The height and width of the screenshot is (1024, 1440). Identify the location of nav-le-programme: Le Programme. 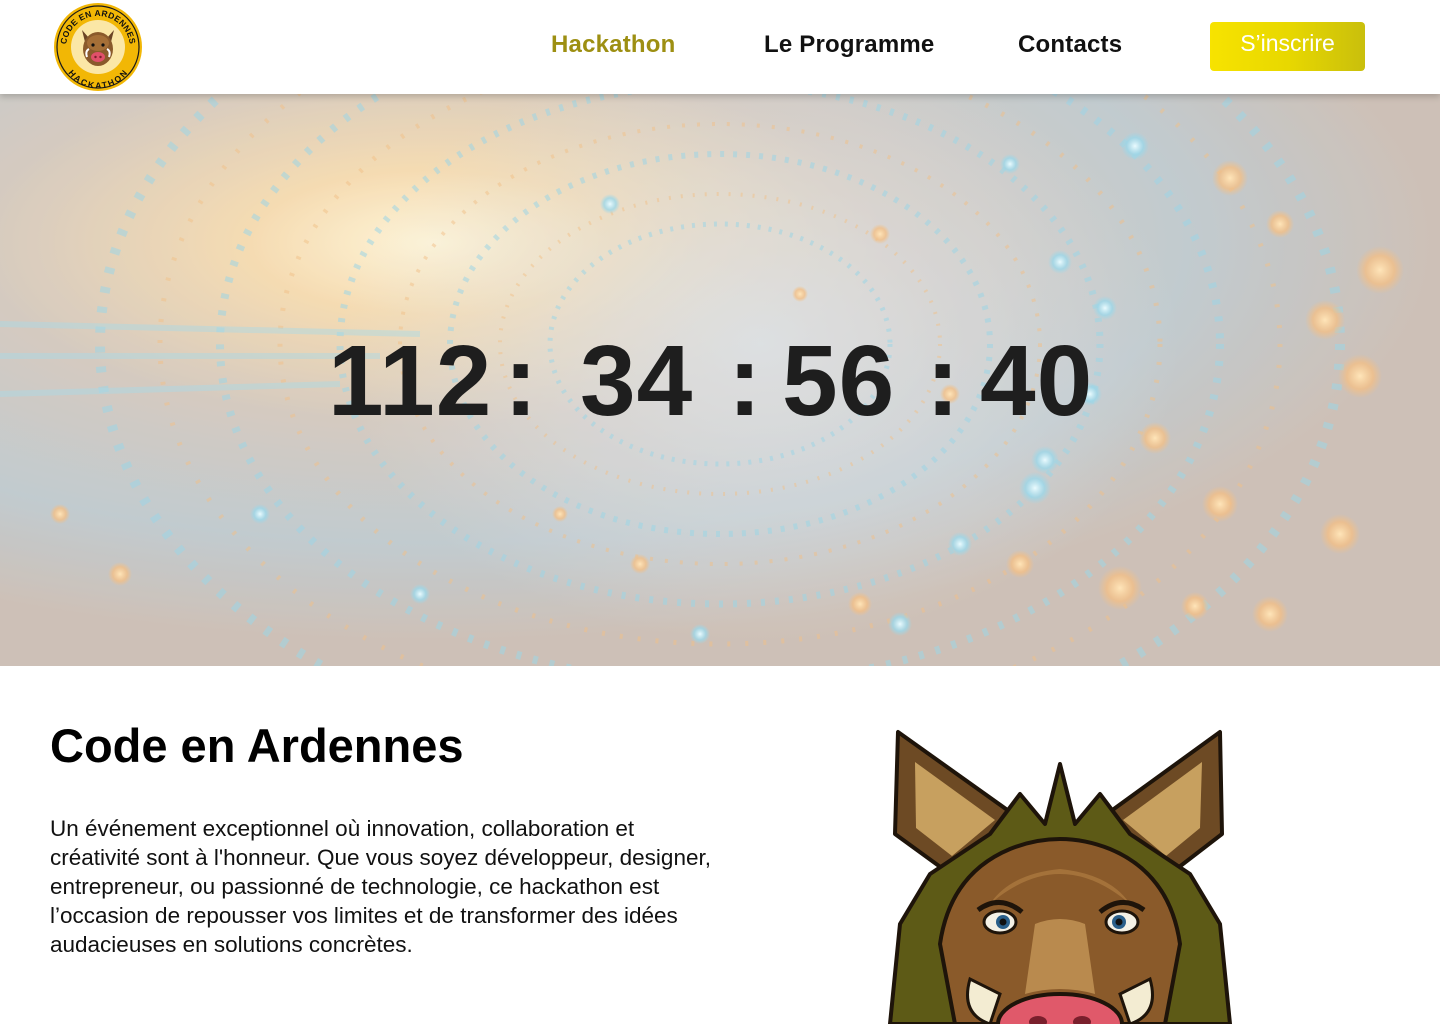
(849, 45).